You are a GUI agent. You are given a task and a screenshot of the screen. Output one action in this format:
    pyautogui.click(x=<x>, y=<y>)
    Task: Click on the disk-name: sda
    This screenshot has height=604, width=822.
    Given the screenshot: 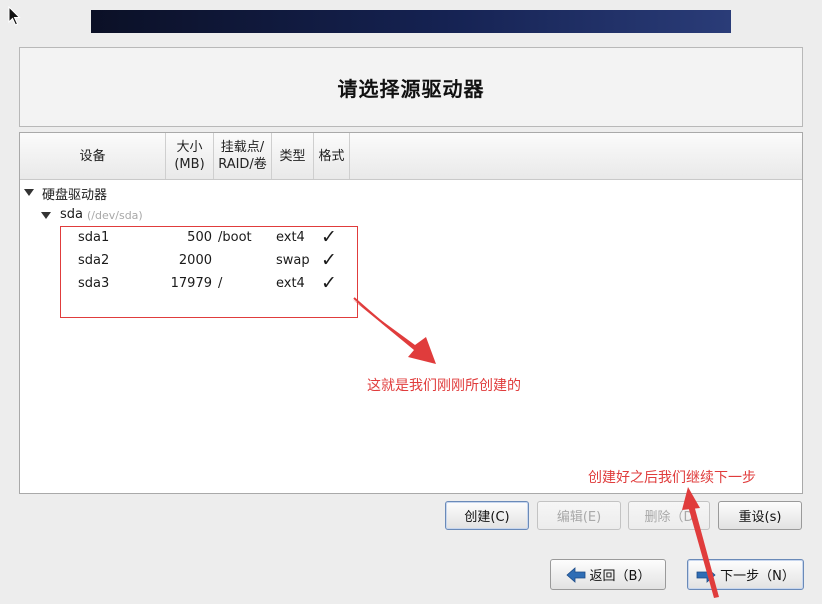 What is the action you would take?
    pyautogui.click(x=71, y=214)
    